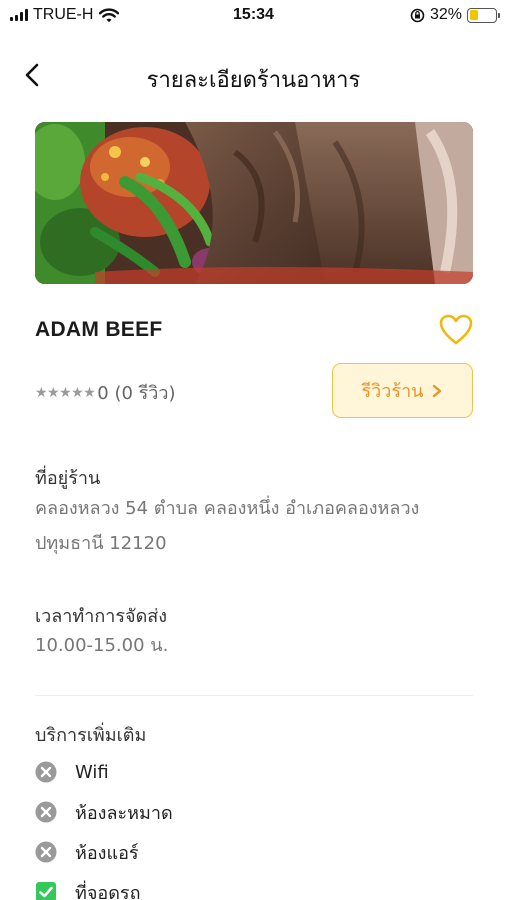 The height and width of the screenshot is (900, 507). What do you see at coordinates (91, 735) in the screenshot?
I see `services-label: บริการเพิ่มเติม` at bounding box center [91, 735].